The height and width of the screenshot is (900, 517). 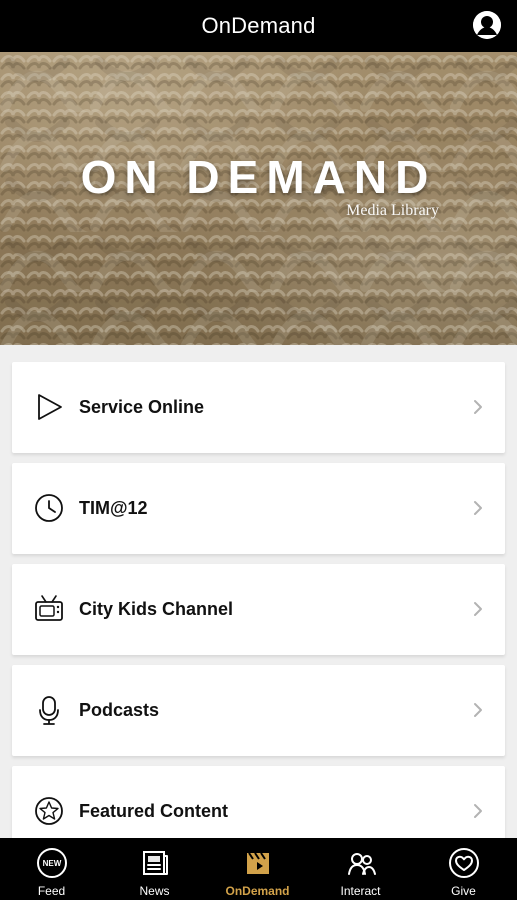 I want to click on tab-news: News, so click(x=154, y=869).